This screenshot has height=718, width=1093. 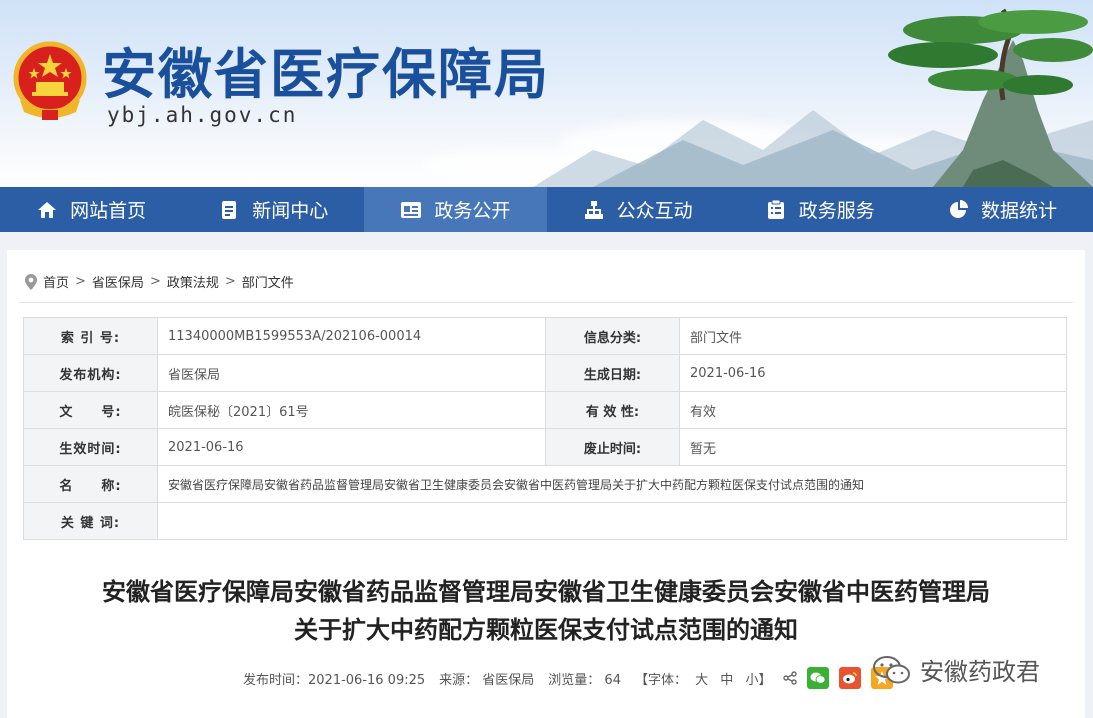 I want to click on divider, so click(x=546, y=302).